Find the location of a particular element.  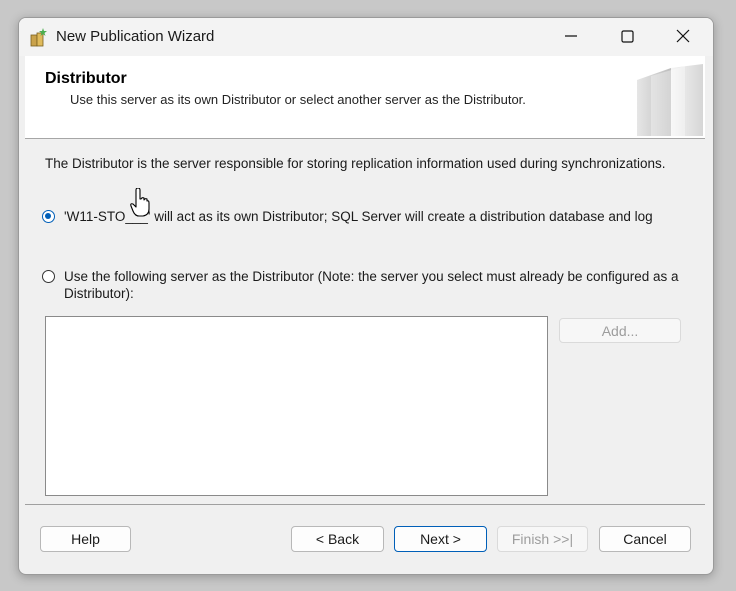

wizard-book-graphic is located at coordinates (670, 100).